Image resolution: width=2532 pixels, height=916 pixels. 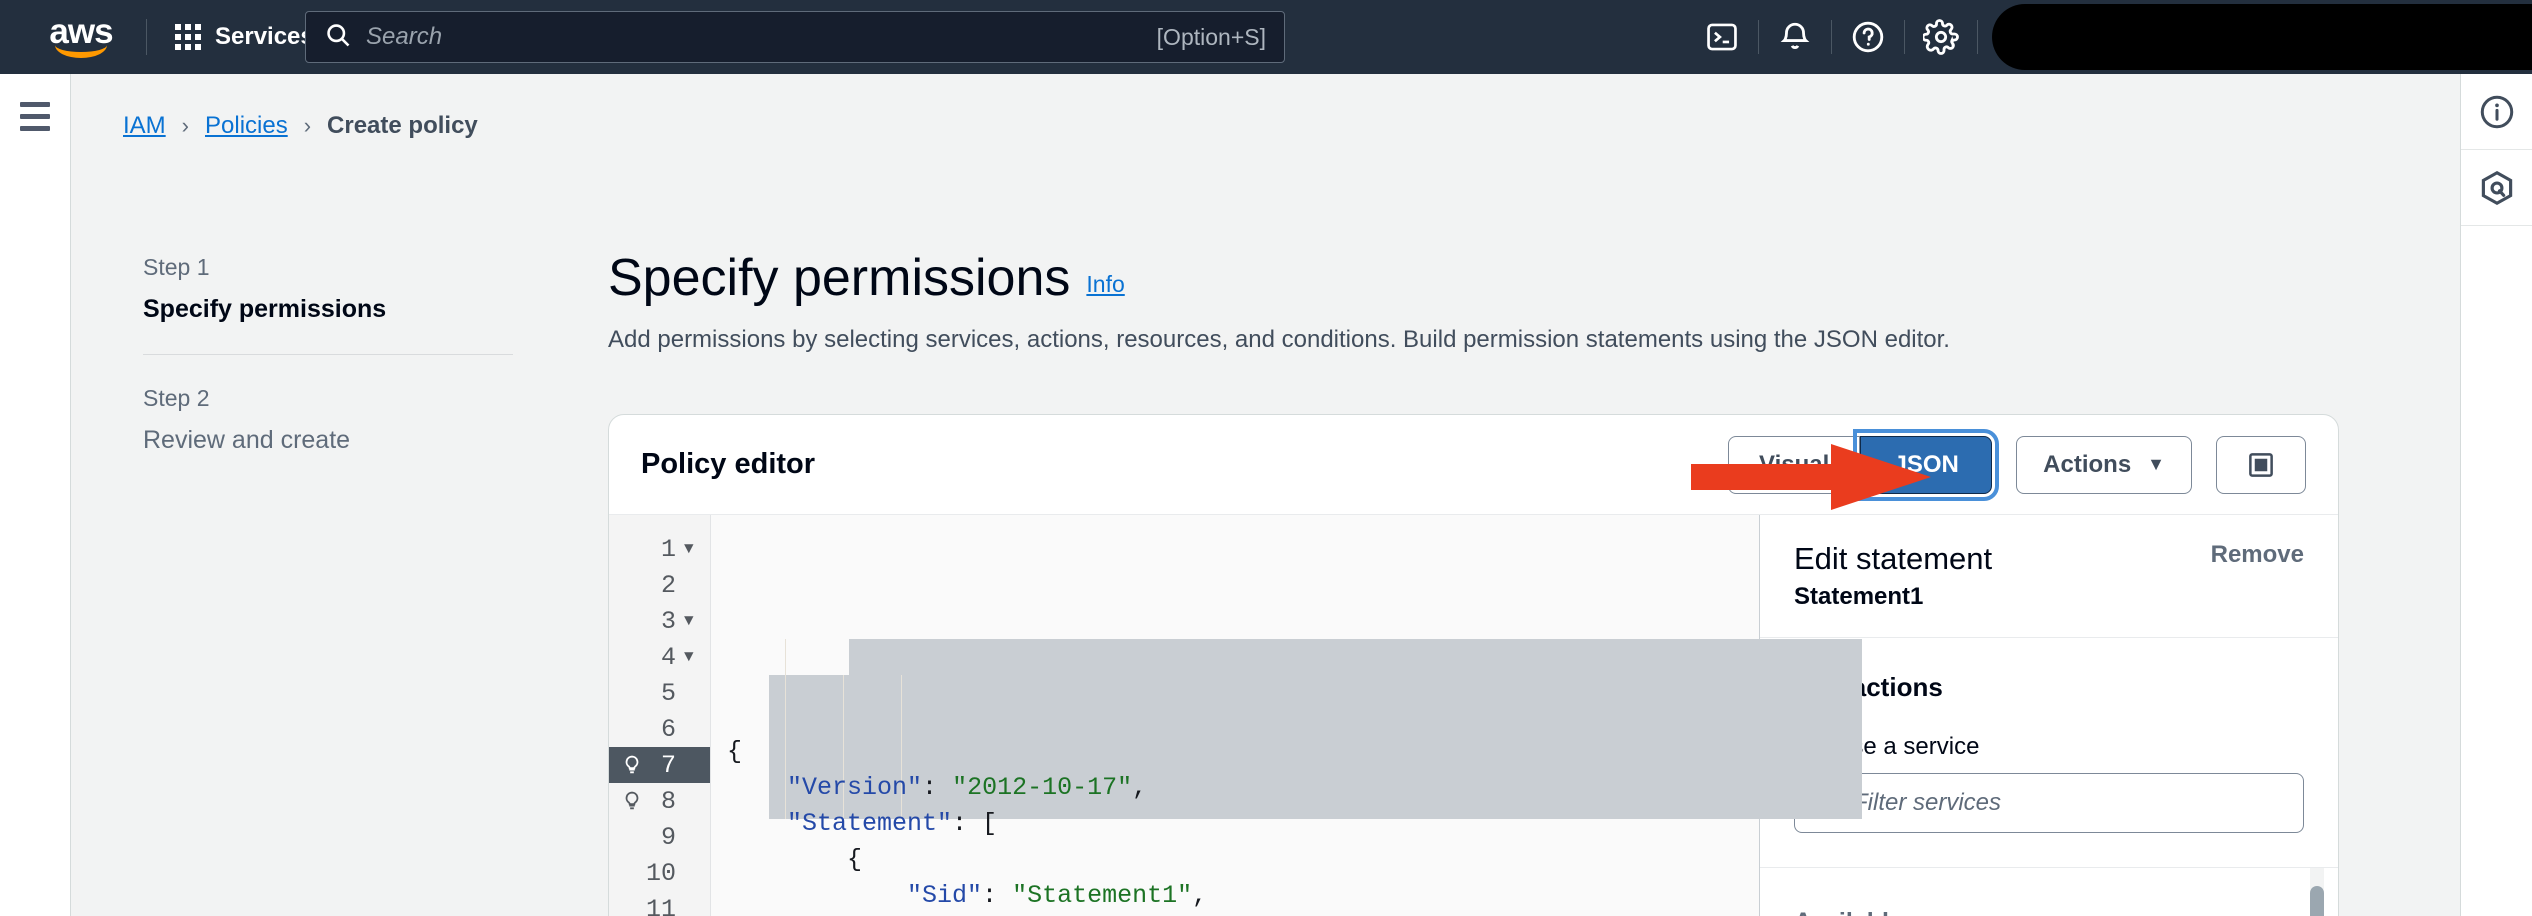 I want to click on left-rail, so click(x=35, y=495).